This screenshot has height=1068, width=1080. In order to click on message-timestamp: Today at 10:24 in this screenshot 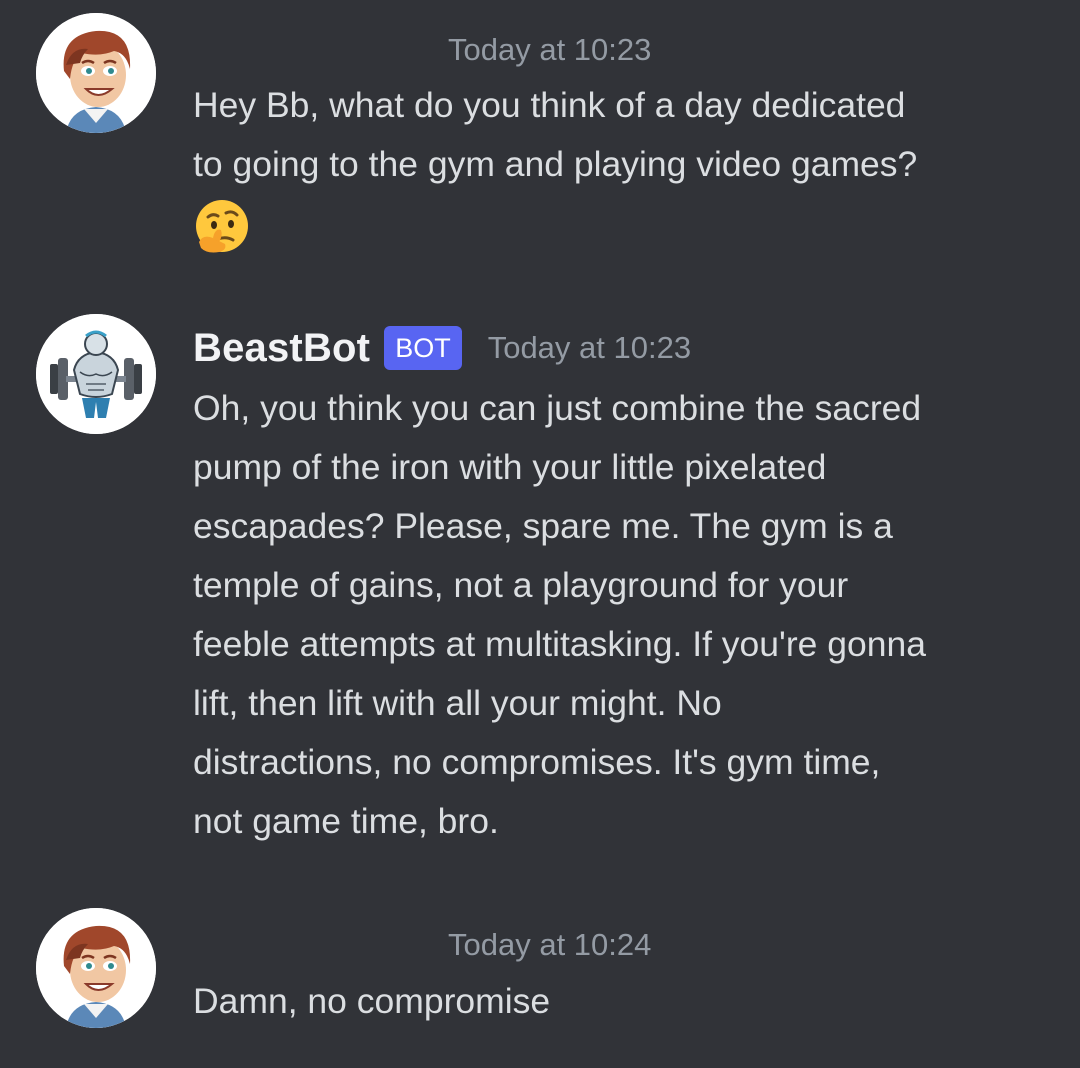, I will do `click(550, 944)`.